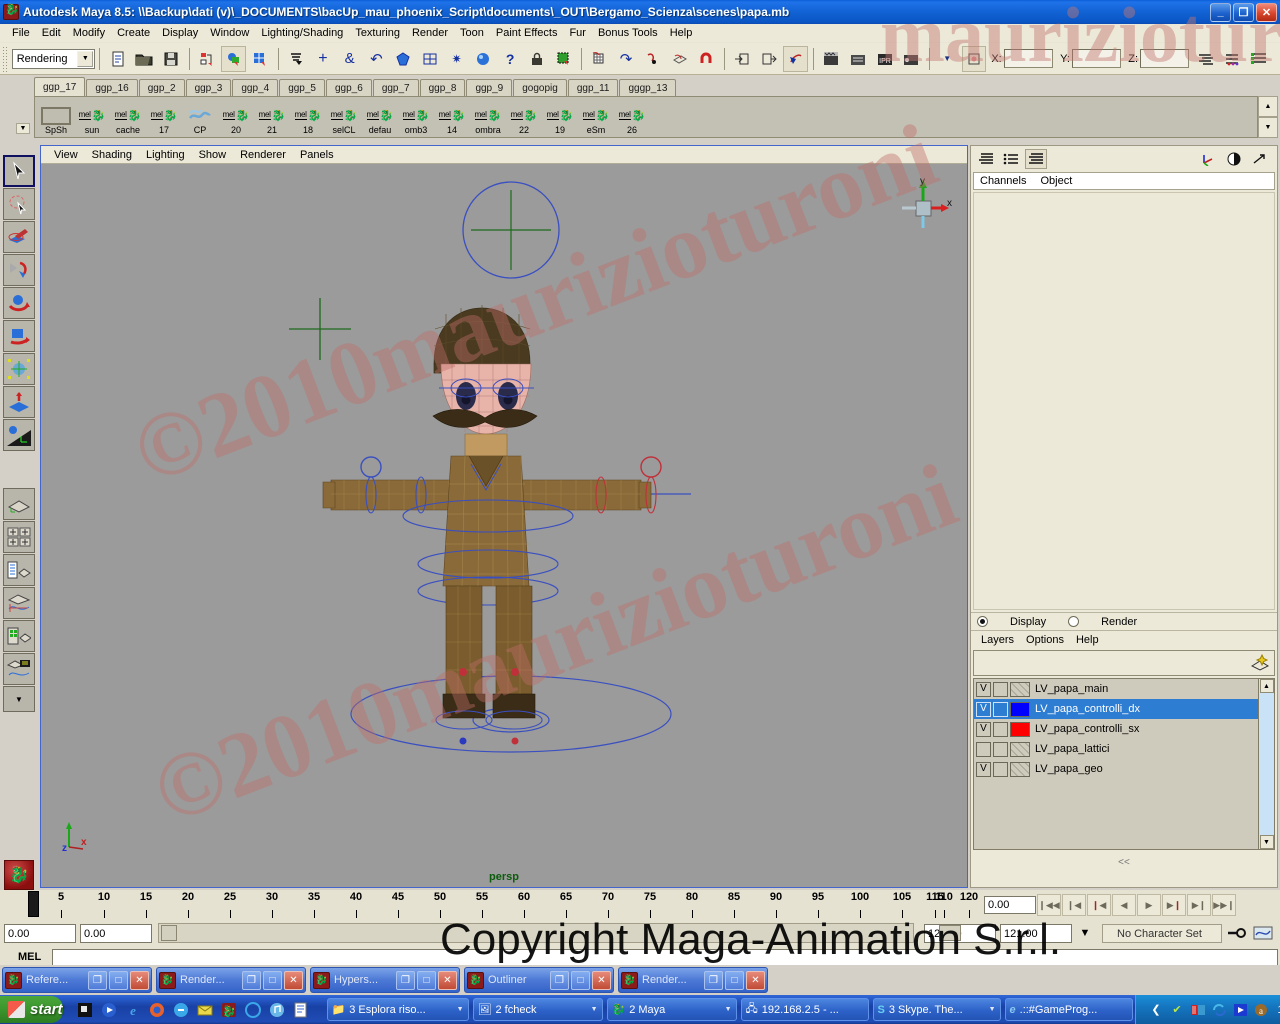  What do you see at coordinates (19, 402) in the screenshot?
I see `soft-modification-tool` at bounding box center [19, 402].